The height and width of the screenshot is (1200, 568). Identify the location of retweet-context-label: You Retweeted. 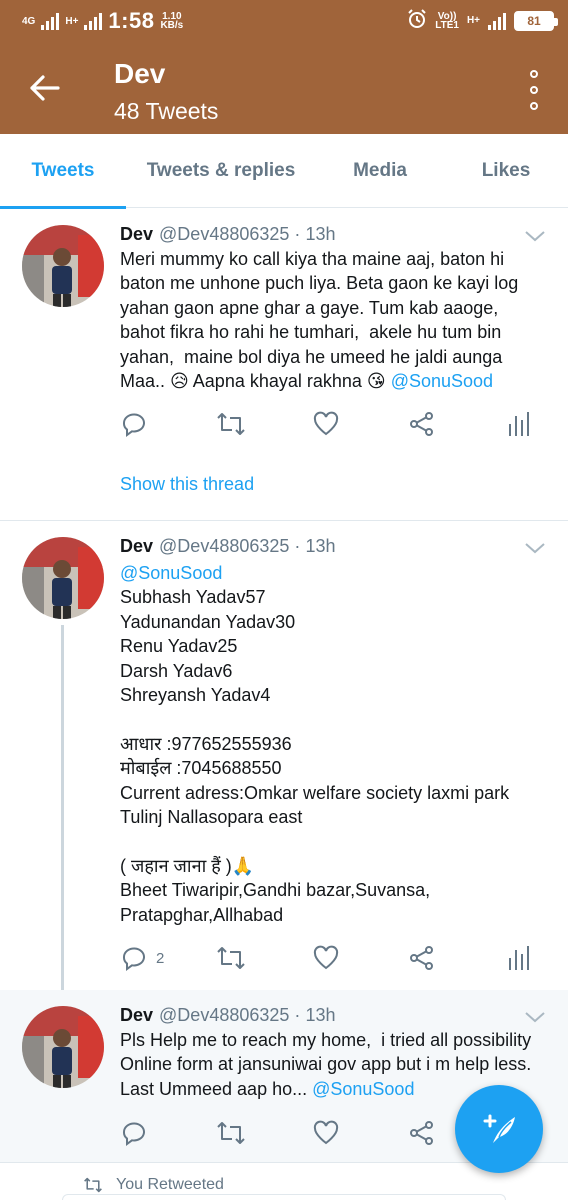
(170, 1184).